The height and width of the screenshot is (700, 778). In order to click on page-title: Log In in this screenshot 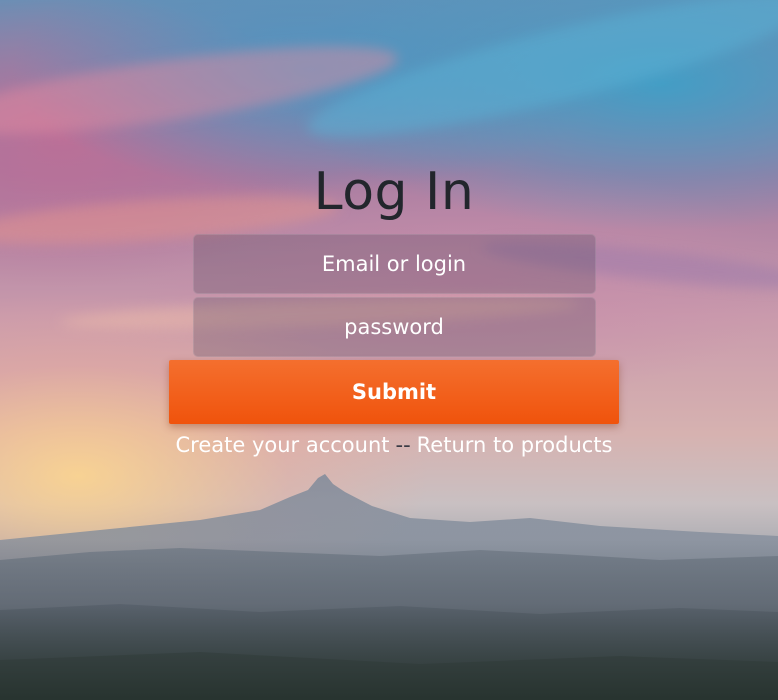, I will do `click(394, 192)`.